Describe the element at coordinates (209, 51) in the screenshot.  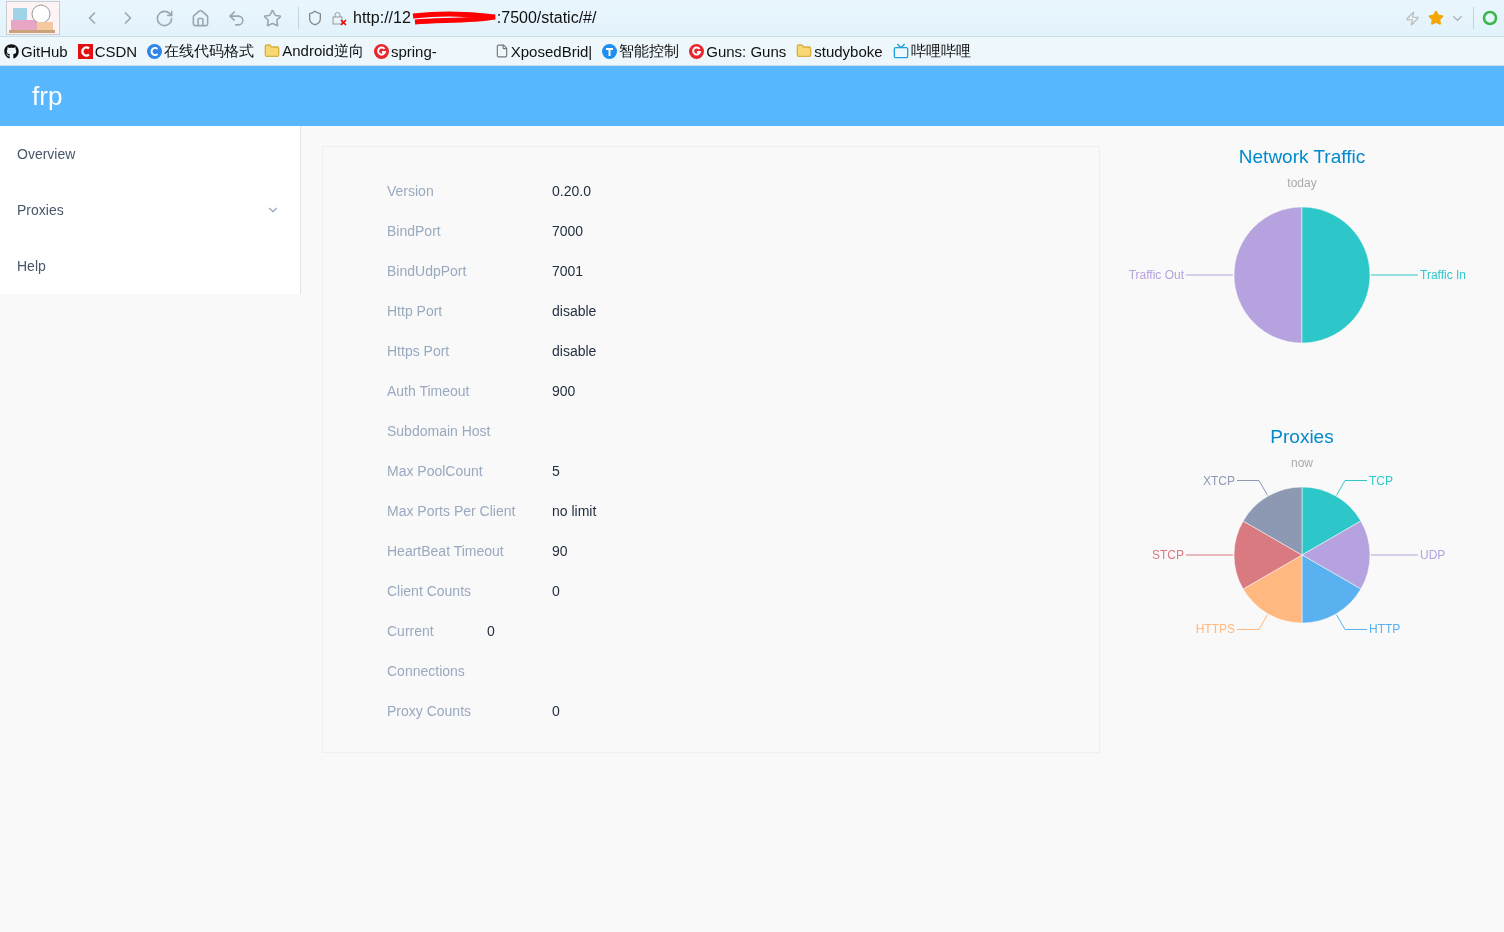
I see `bookmark-label: 在线代码格式` at that location.